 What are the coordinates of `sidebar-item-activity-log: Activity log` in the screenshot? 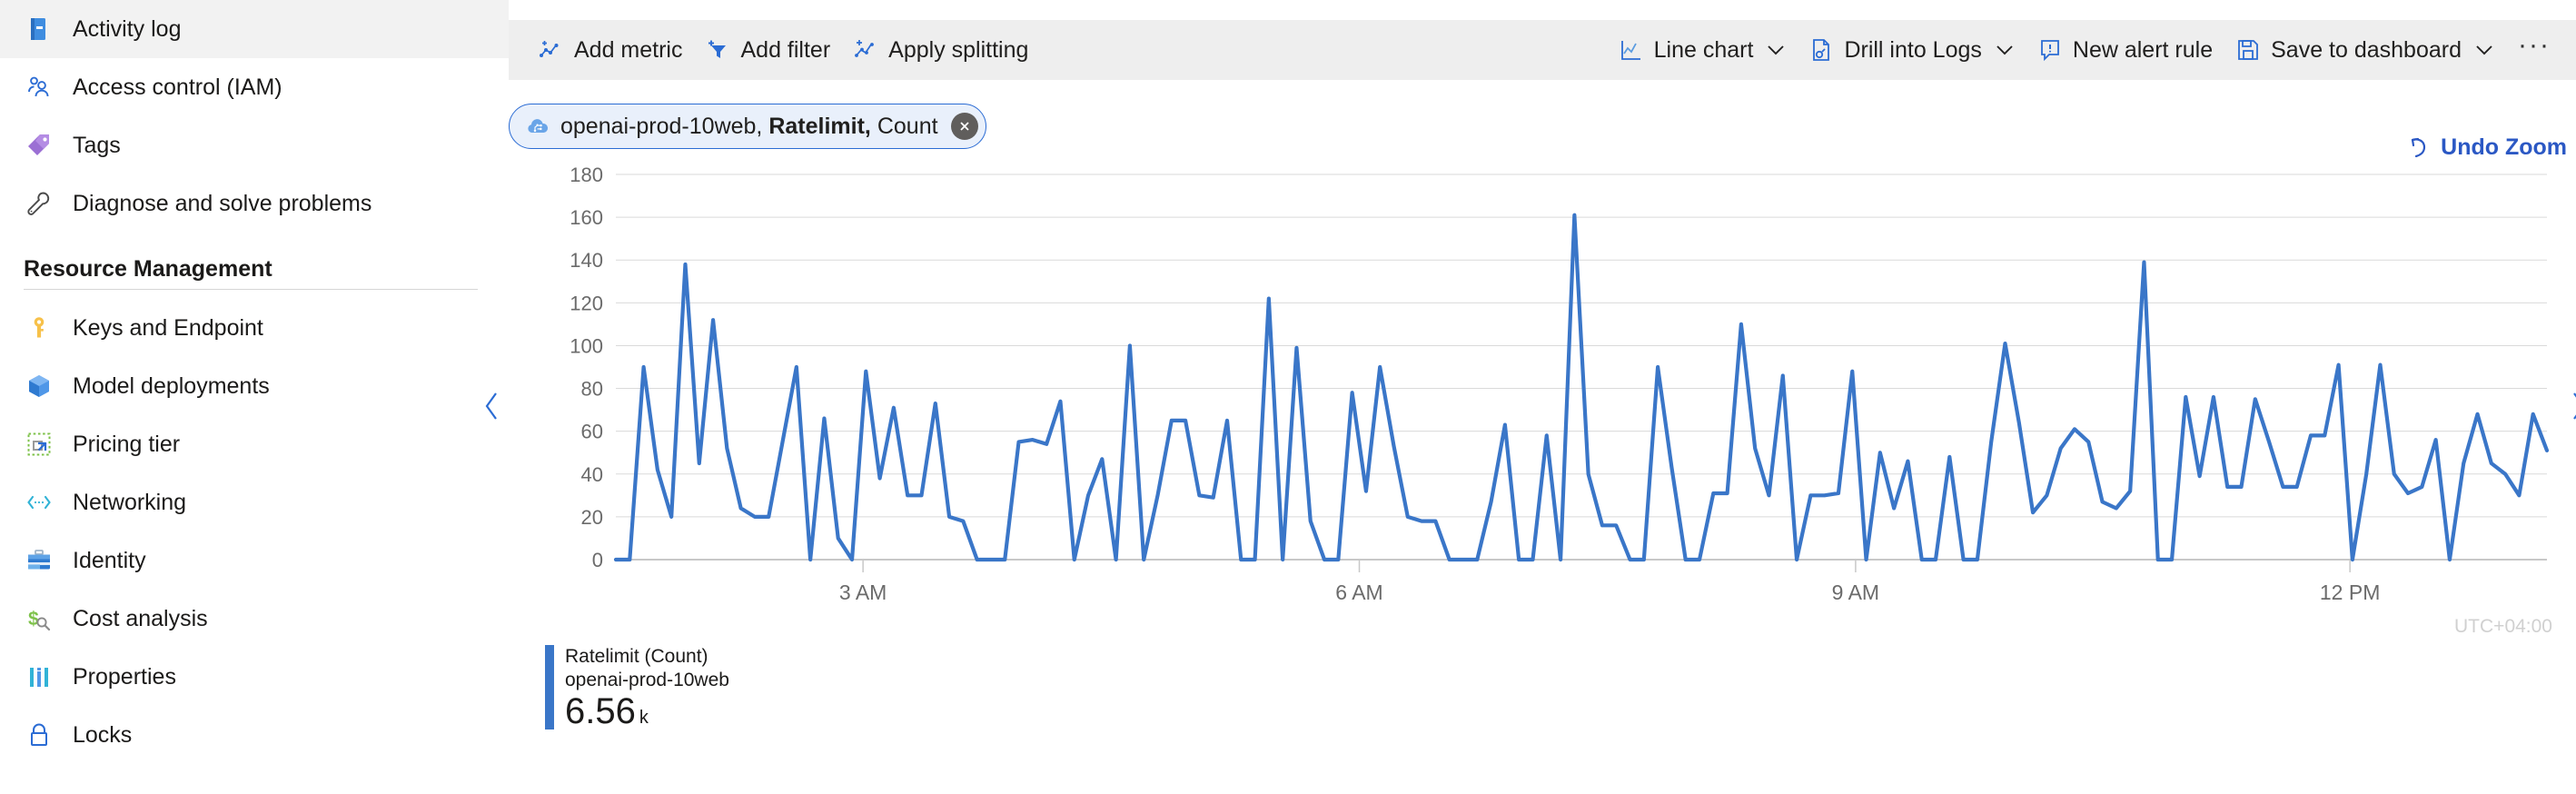 It's located at (254, 29).